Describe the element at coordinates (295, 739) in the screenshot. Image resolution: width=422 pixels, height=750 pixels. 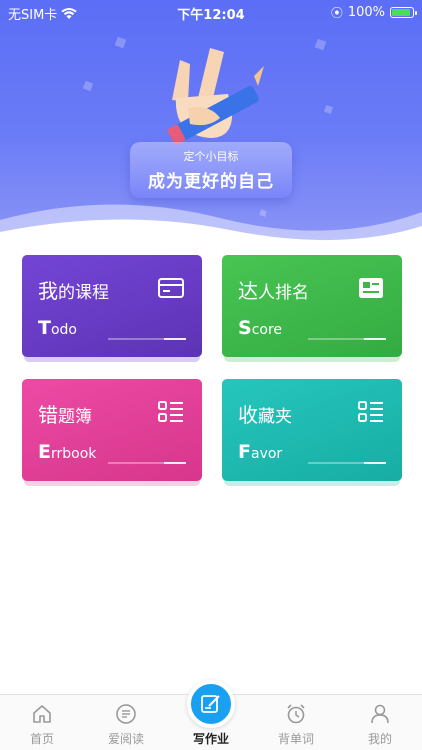
I see `tab-label: 背单词` at that location.